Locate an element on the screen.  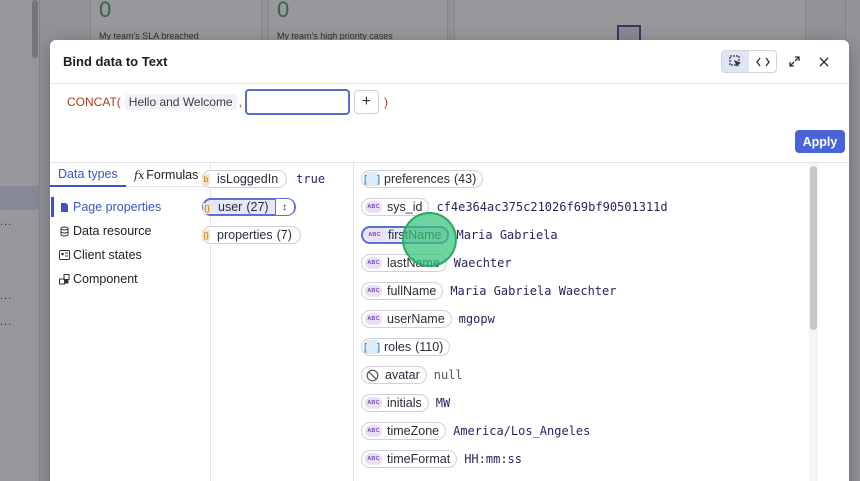
nav-item-label: Data resource is located at coordinates (112, 231).